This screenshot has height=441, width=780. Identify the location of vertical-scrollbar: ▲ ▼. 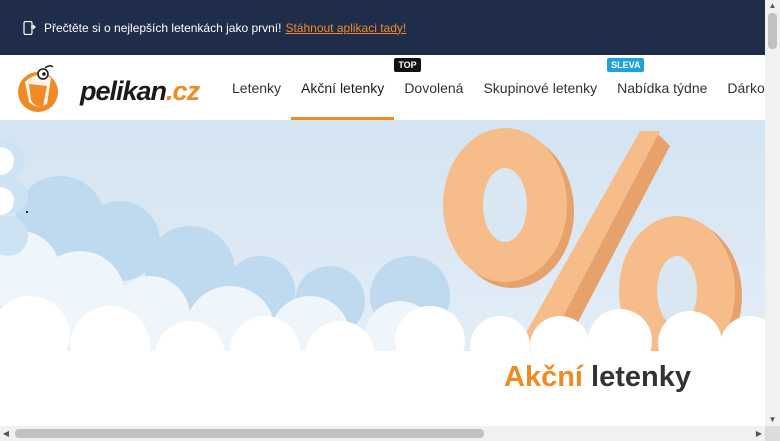
(772, 213).